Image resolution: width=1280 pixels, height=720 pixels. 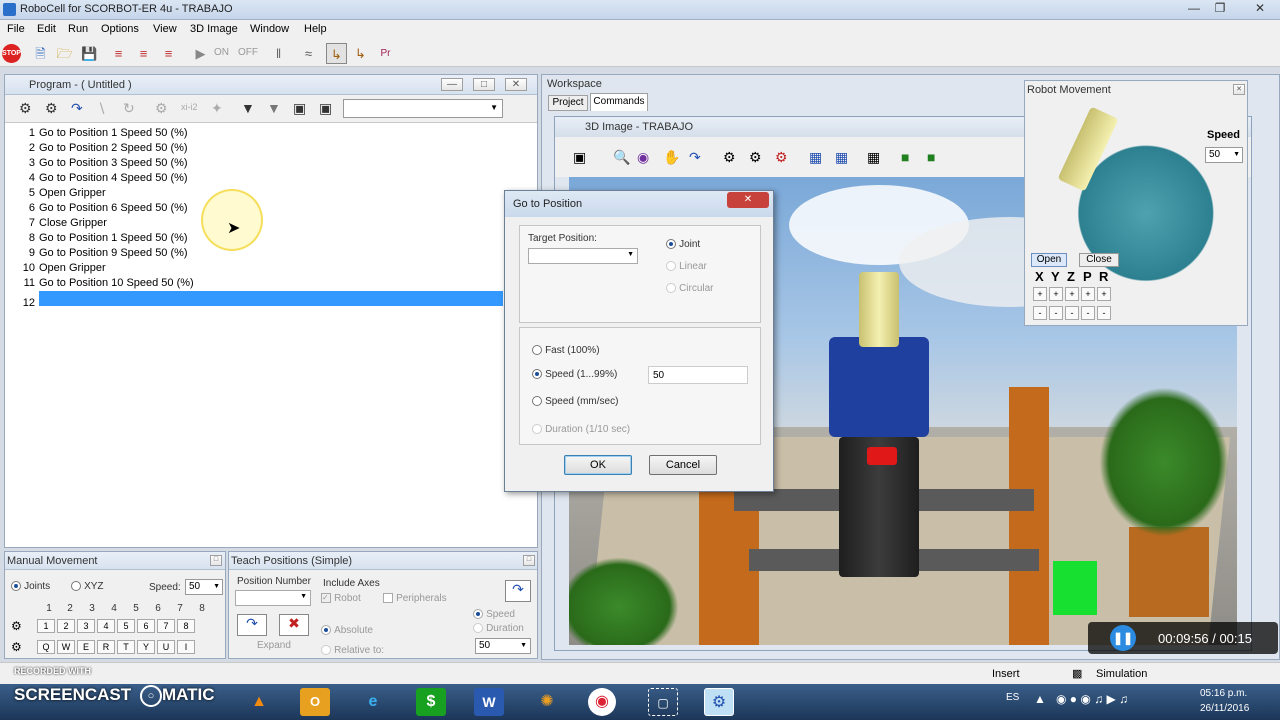 What do you see at coordinates (1012, 697) in the screenshot?
I see `tray-language: ES` at bounding box center [1012, 697].